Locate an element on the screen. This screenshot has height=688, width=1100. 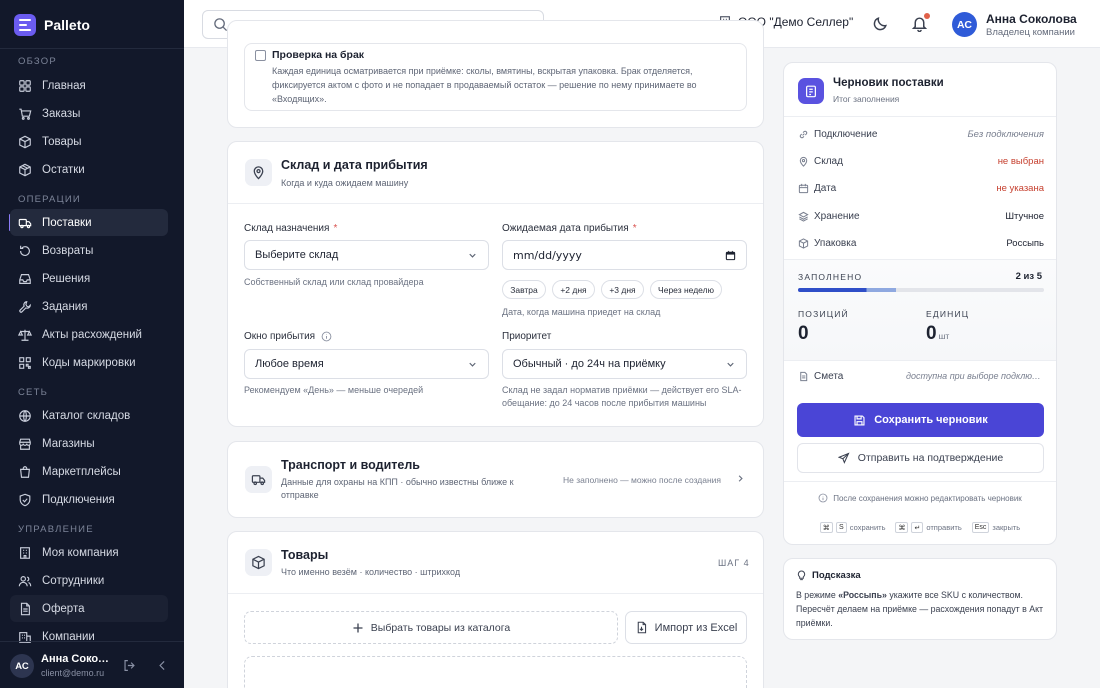
sidebar-item-label: Заказы is located at coordinates (61, 113).